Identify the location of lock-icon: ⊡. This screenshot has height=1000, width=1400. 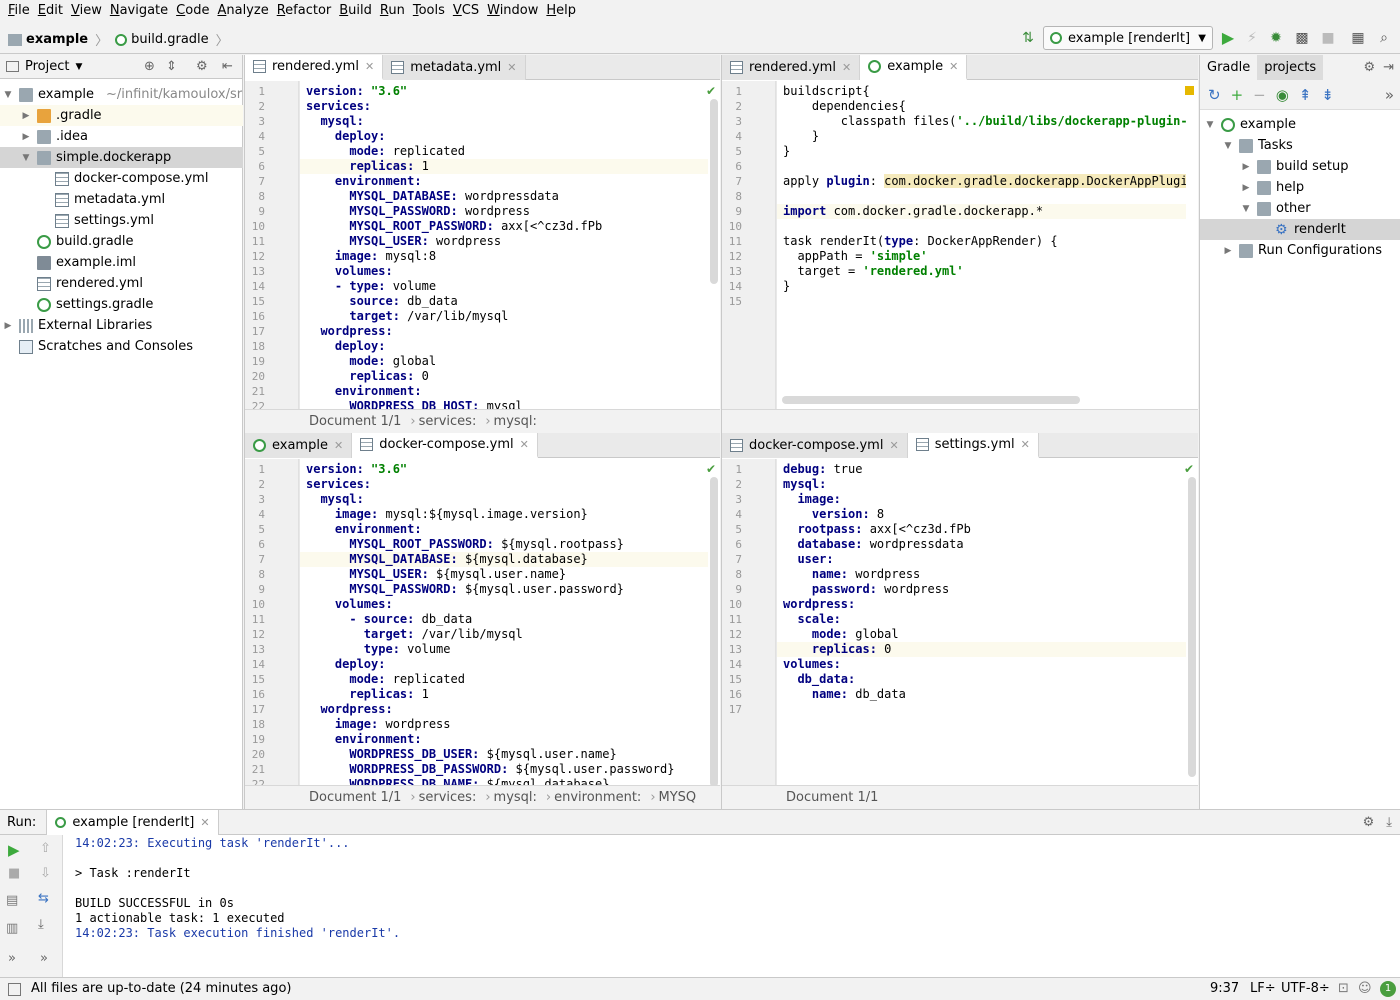
(1343, 988).